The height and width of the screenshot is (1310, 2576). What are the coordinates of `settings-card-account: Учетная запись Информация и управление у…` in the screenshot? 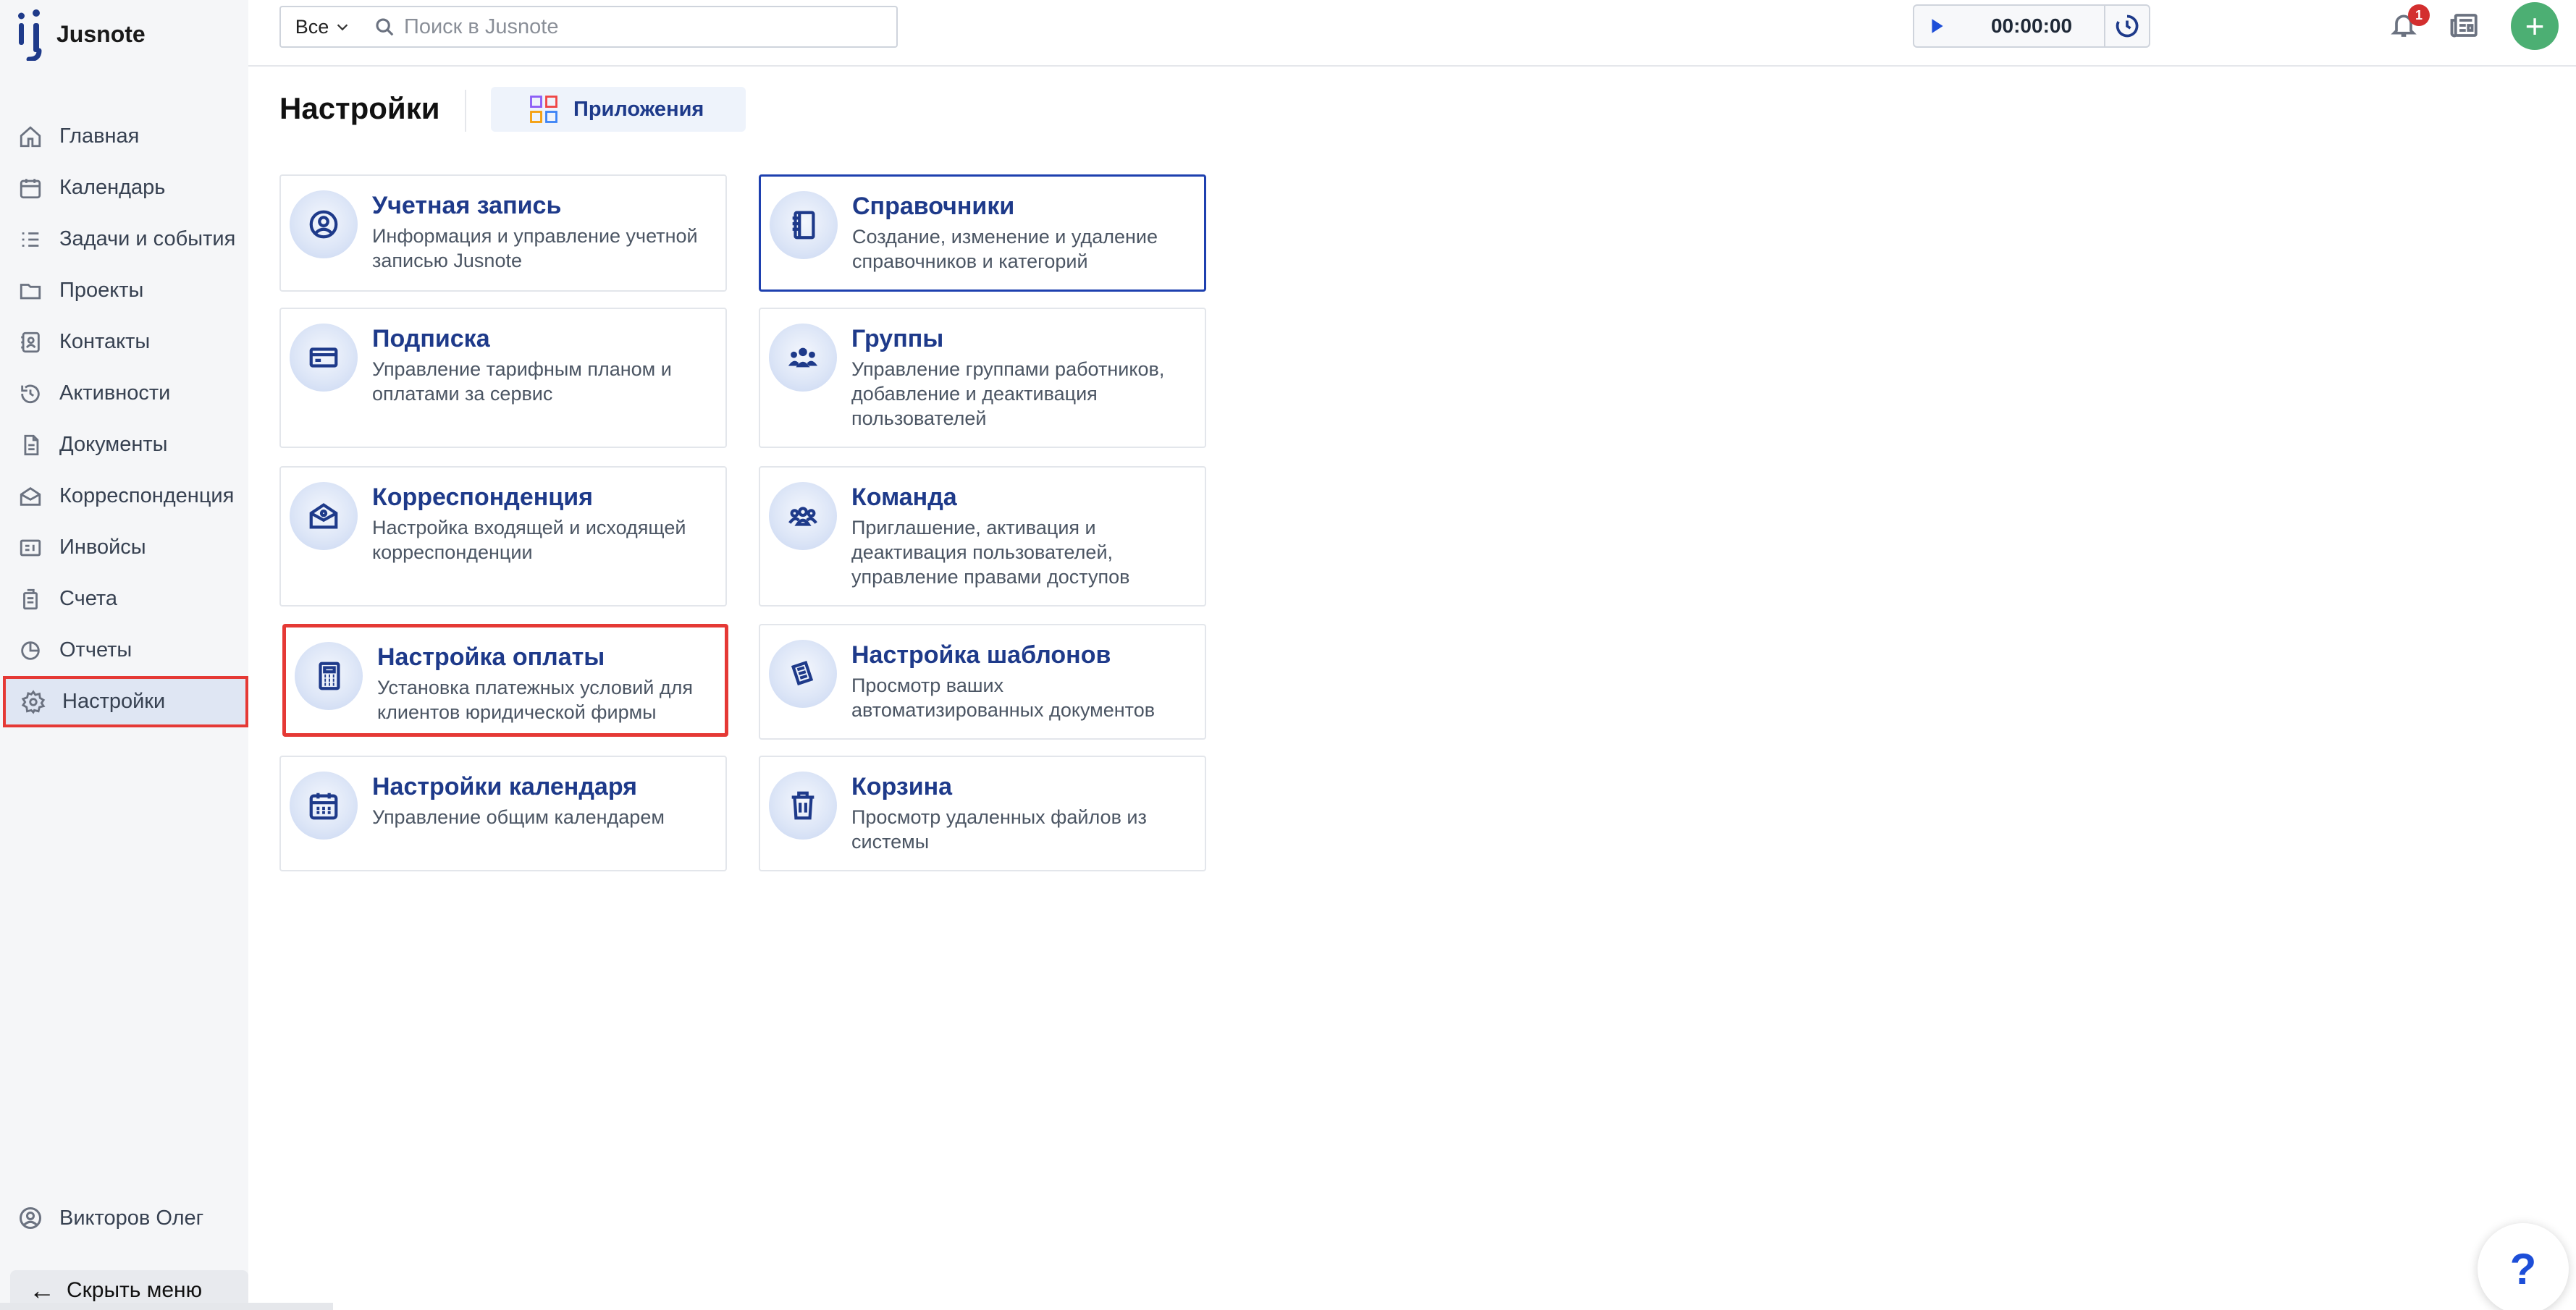 It's located at (503, 233).